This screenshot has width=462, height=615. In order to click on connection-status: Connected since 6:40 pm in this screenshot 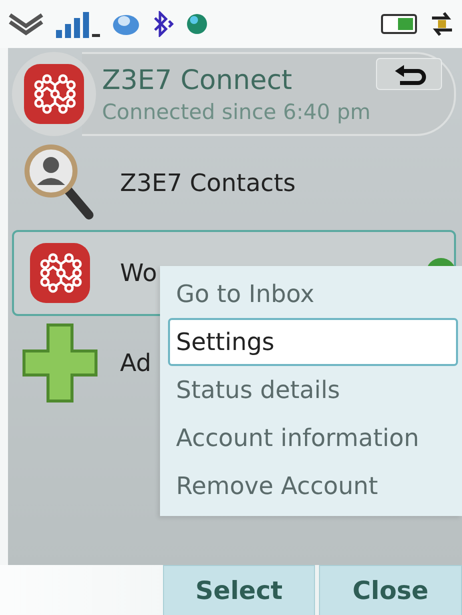, I will do `click(237, 112)`.